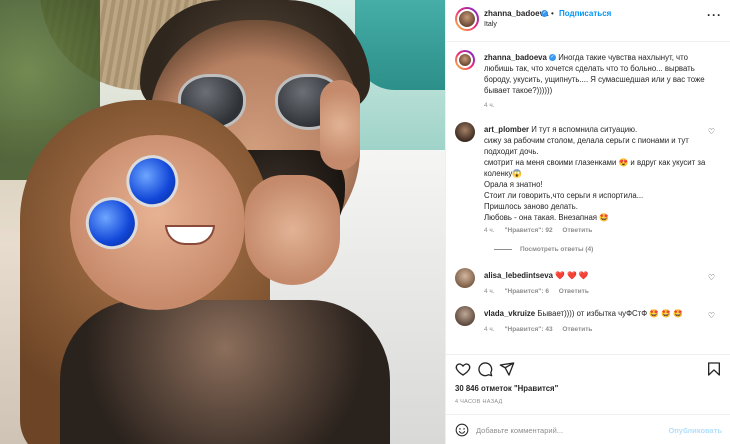  Describe the element at coordinates (490, 24) in the screenshot. I see `post-location: Italy` at that location.